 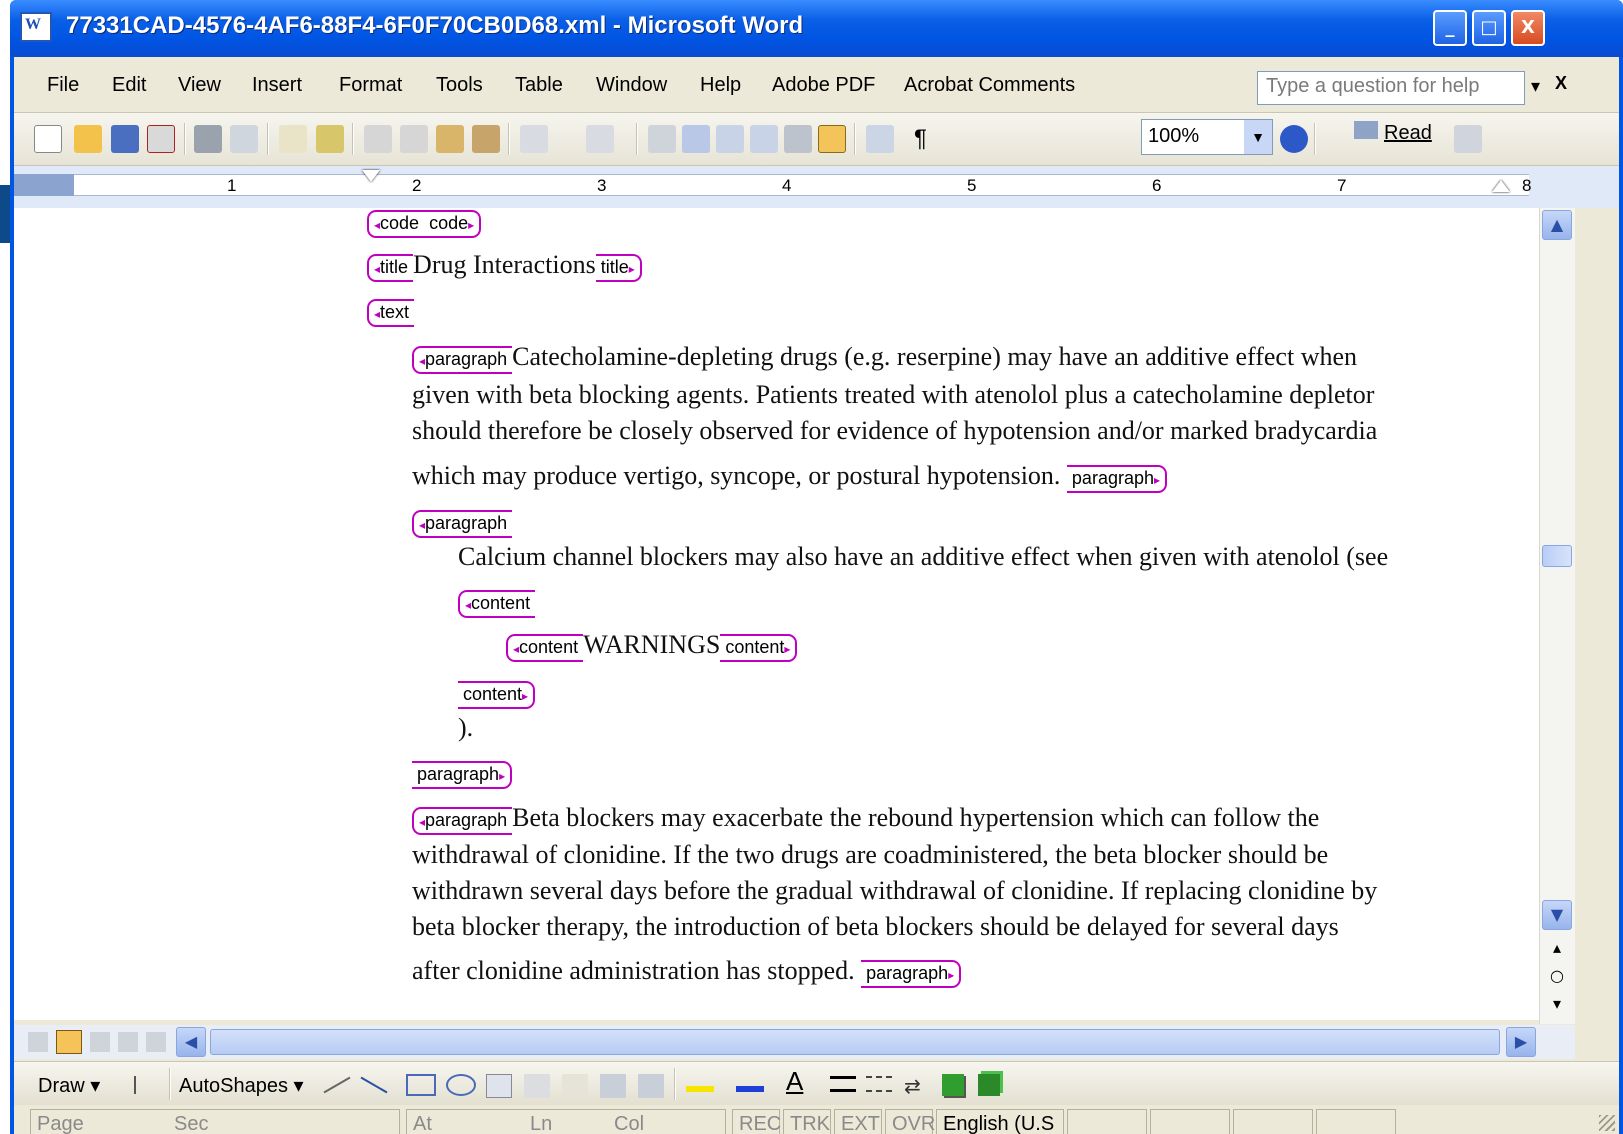 What do you see at coordinates (1607, 1123) in the screenshot?
I see `resize-grip-icon` at bounding box center [1607, 1123].